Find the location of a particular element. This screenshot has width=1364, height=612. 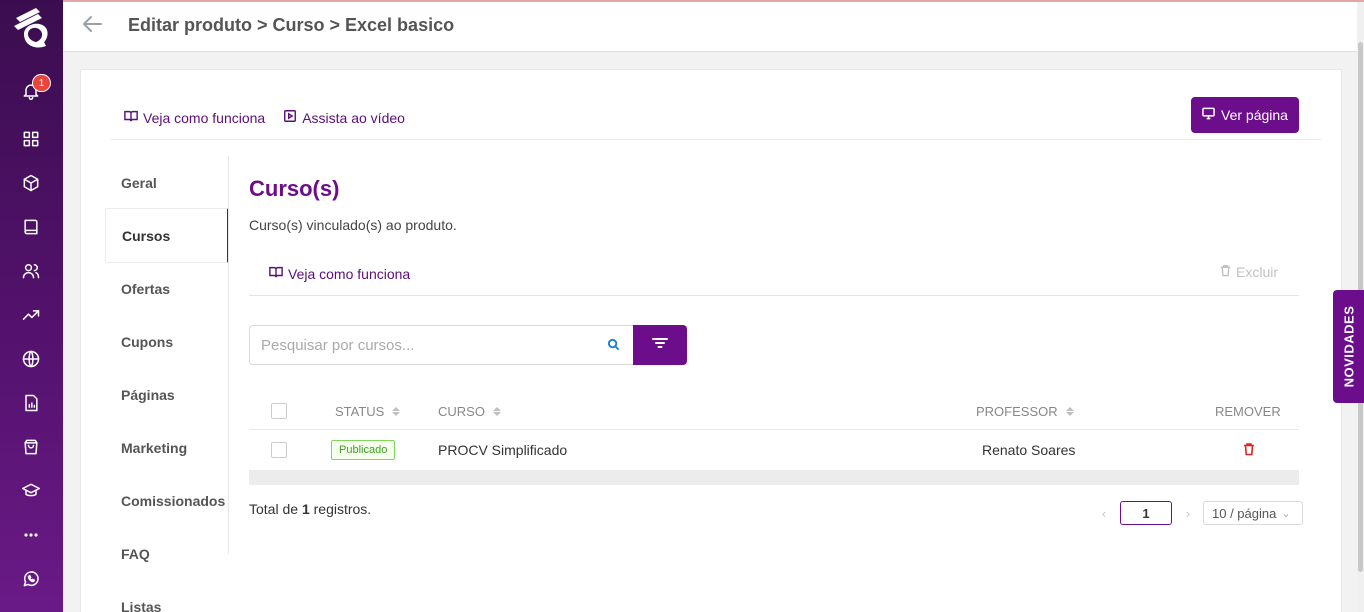

book-icon is located at coordinates (31, 227).